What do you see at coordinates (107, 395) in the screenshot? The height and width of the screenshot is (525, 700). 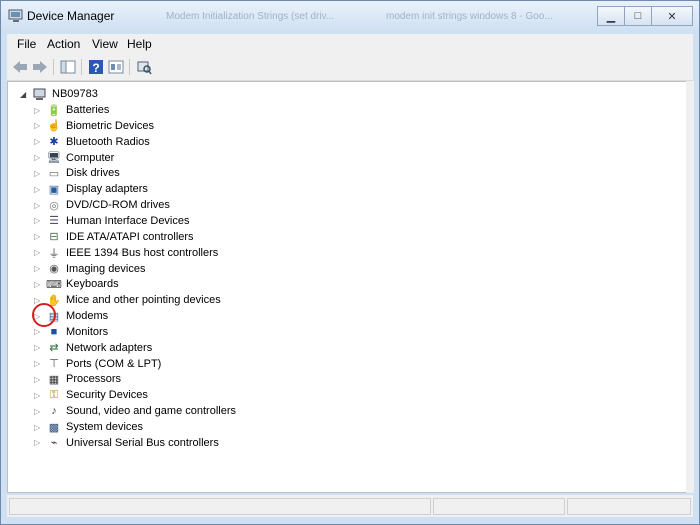 I see `tree-item-label: Security Devices` at bounding box center [107, 395].